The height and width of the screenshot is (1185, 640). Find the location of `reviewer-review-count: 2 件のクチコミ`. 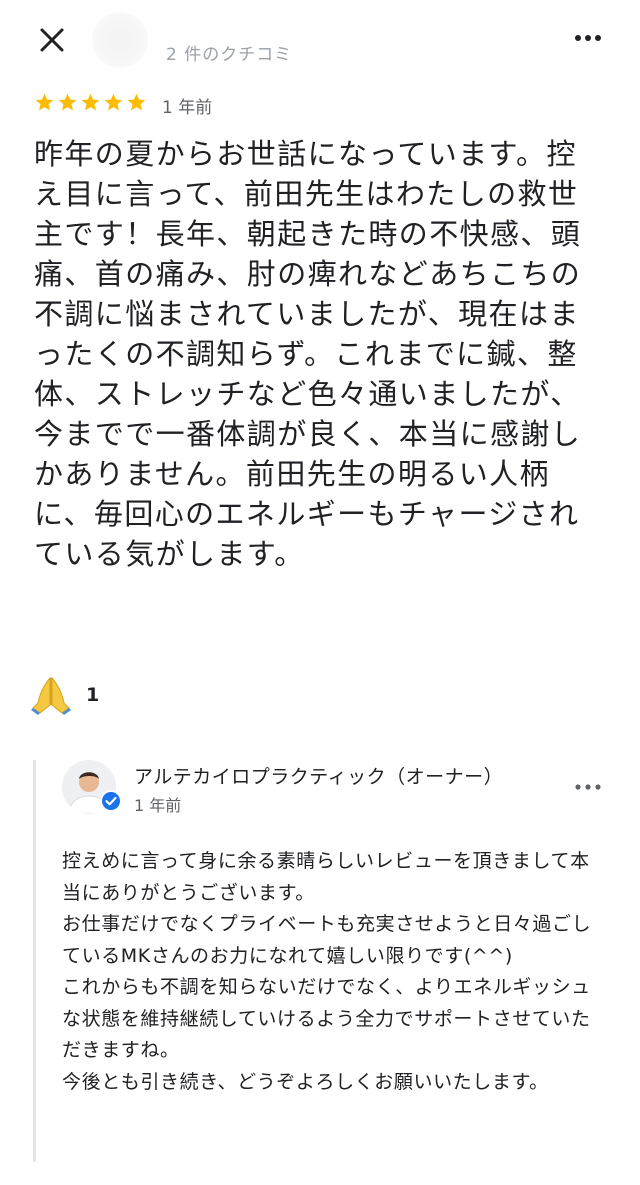

reviewer-review-count: 2 件のクチコミ is located at coordinates (229, 55).